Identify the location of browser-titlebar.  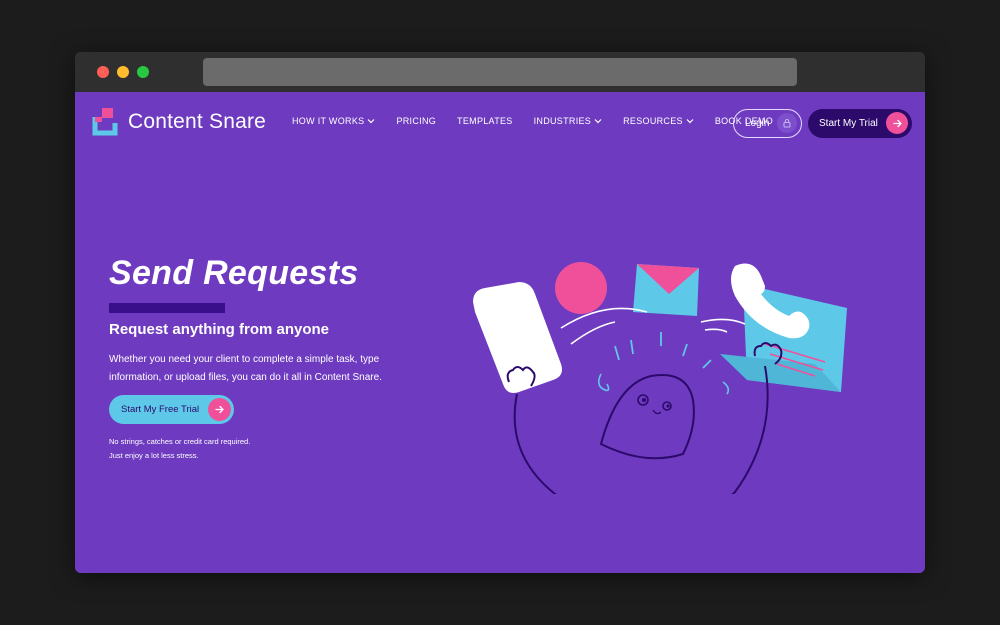
(500, 72).